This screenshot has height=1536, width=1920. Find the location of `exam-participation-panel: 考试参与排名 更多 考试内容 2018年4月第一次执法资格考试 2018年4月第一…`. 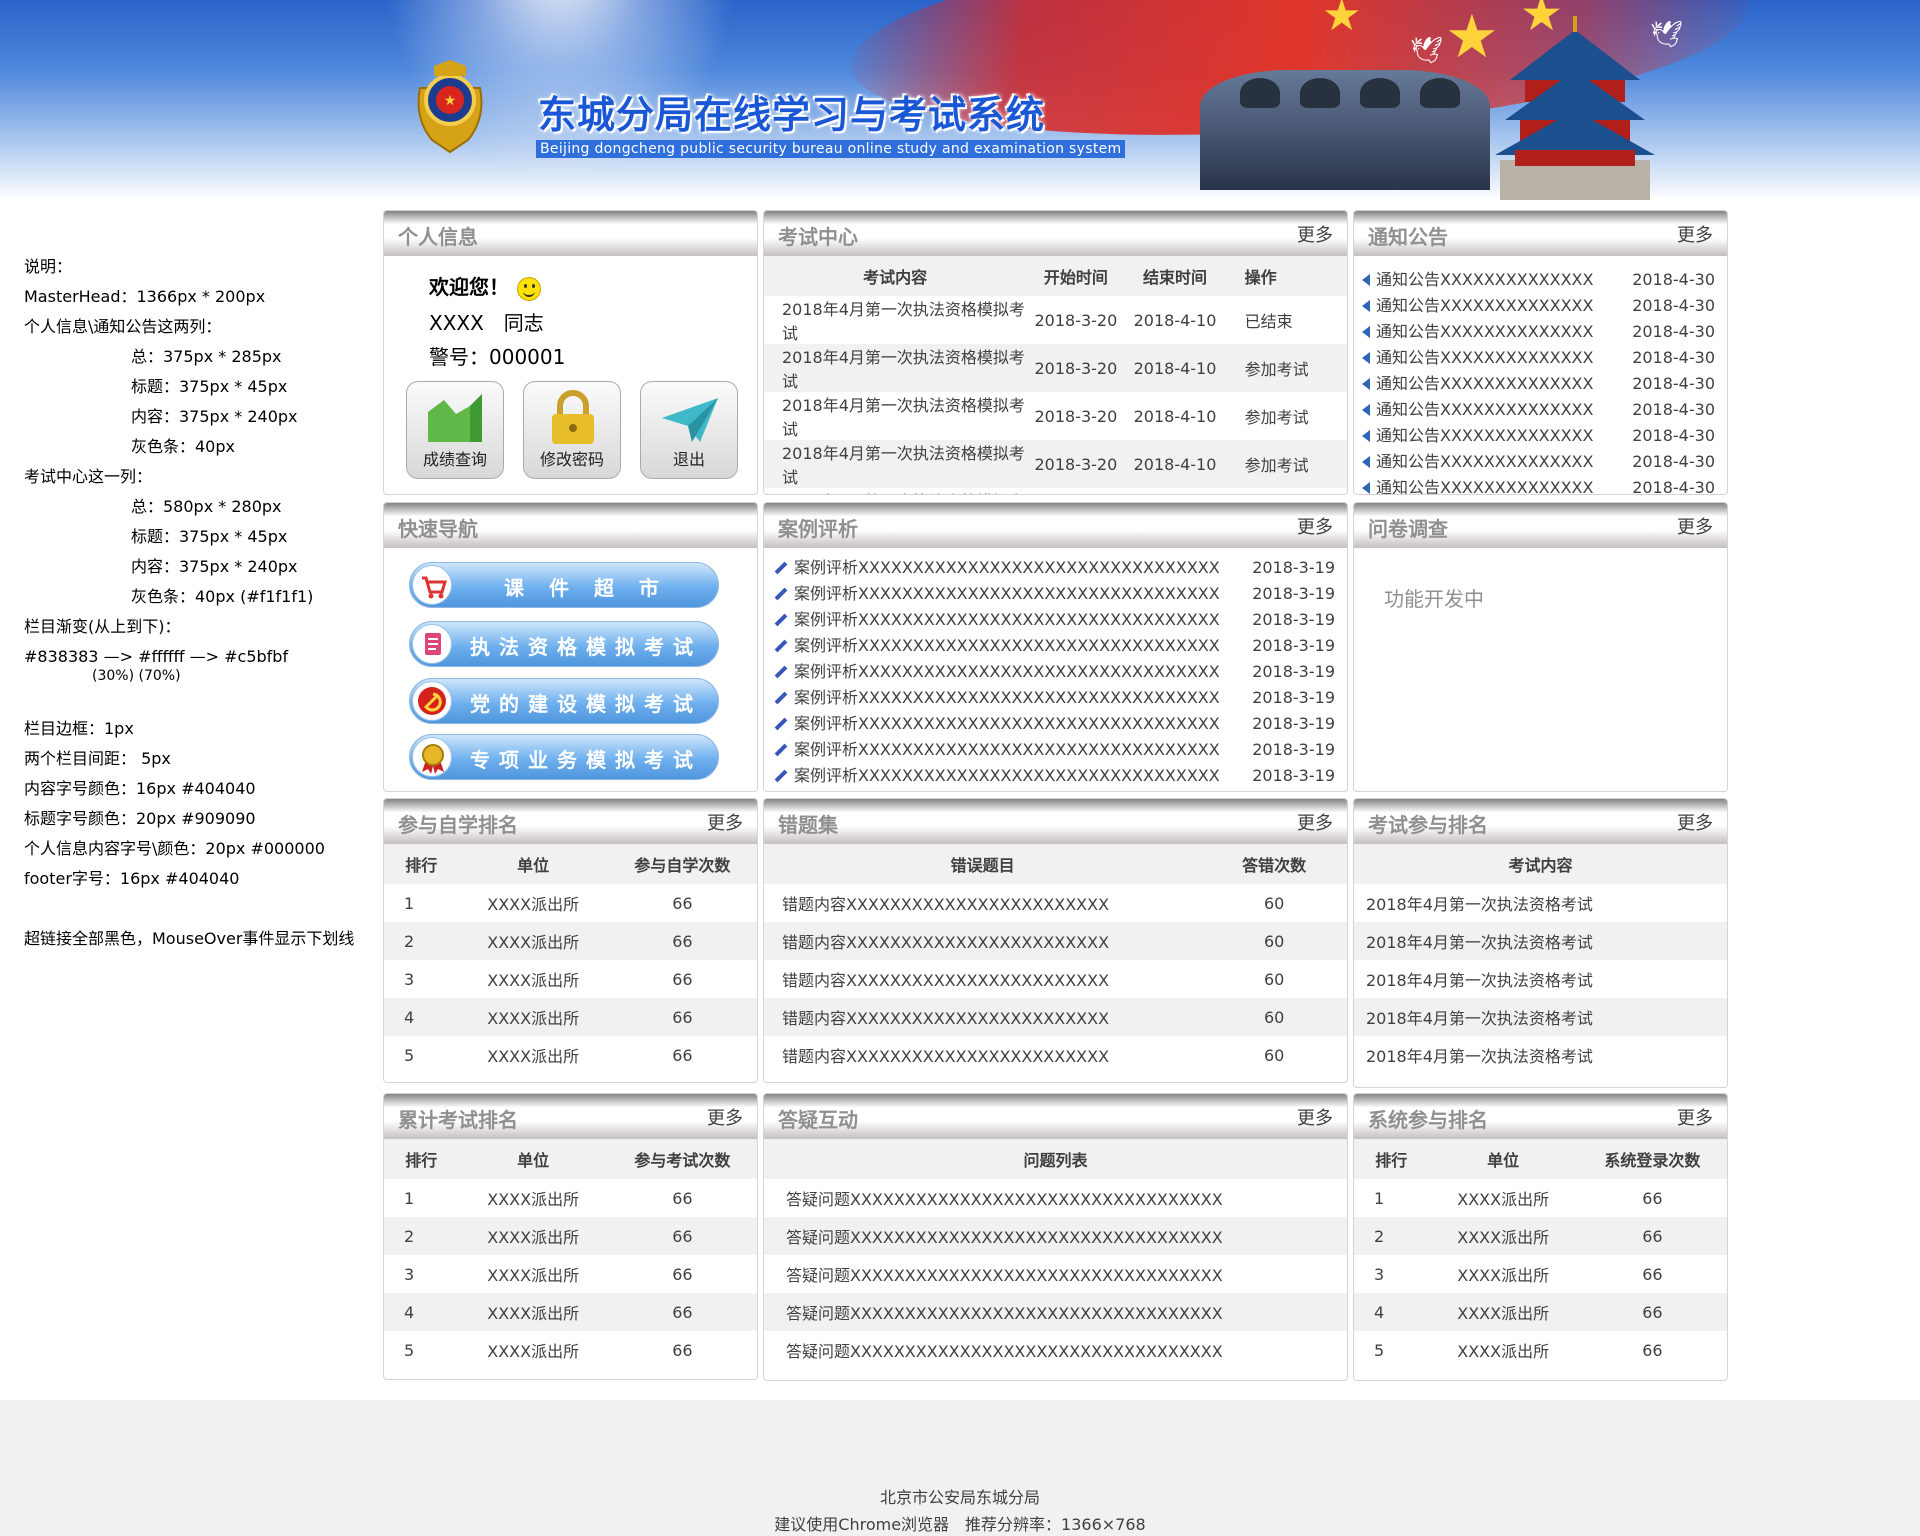

exam-participation-panel: 考试参与排名 更多 考试内容 2018年4月第一次执法资格考试 2018年4月第一… is located at coordinates (1540, 943).